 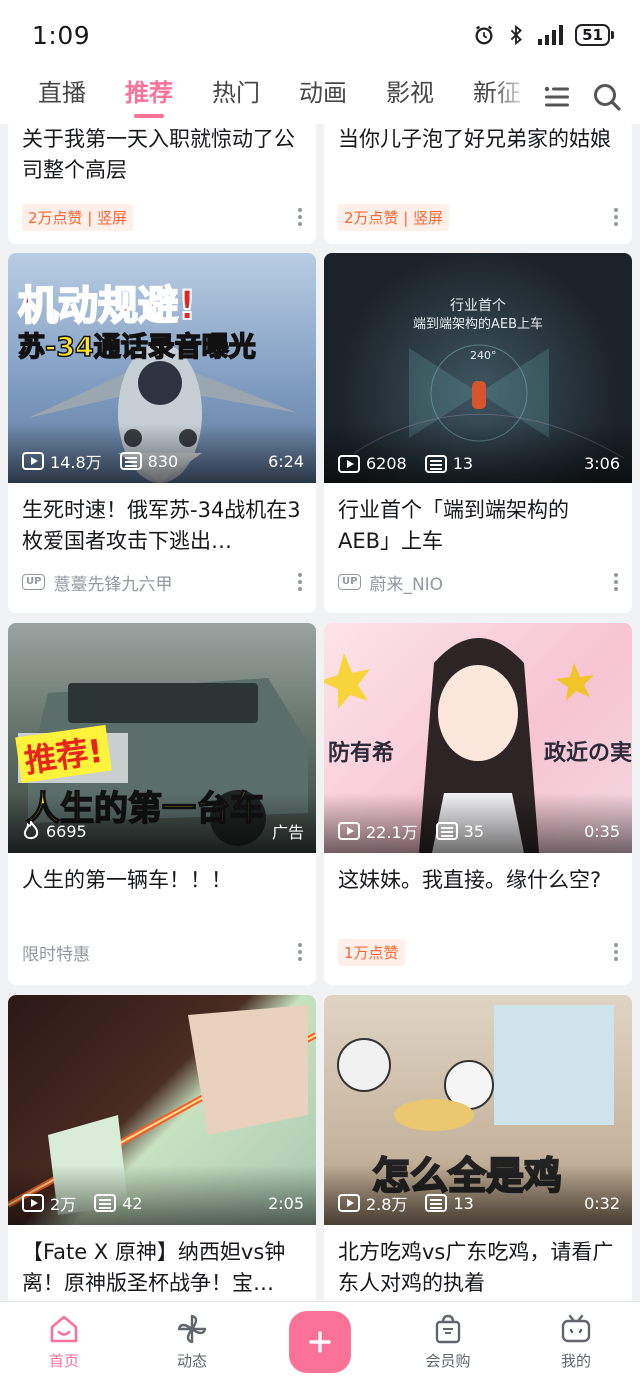 What do you see at coordinates (162, 184) in the screenshot?
I see `video-card: 关于我第一天入职就惊动了公司整个高层 2万点赞 | 竖屏` at bounding box center [162, 184].